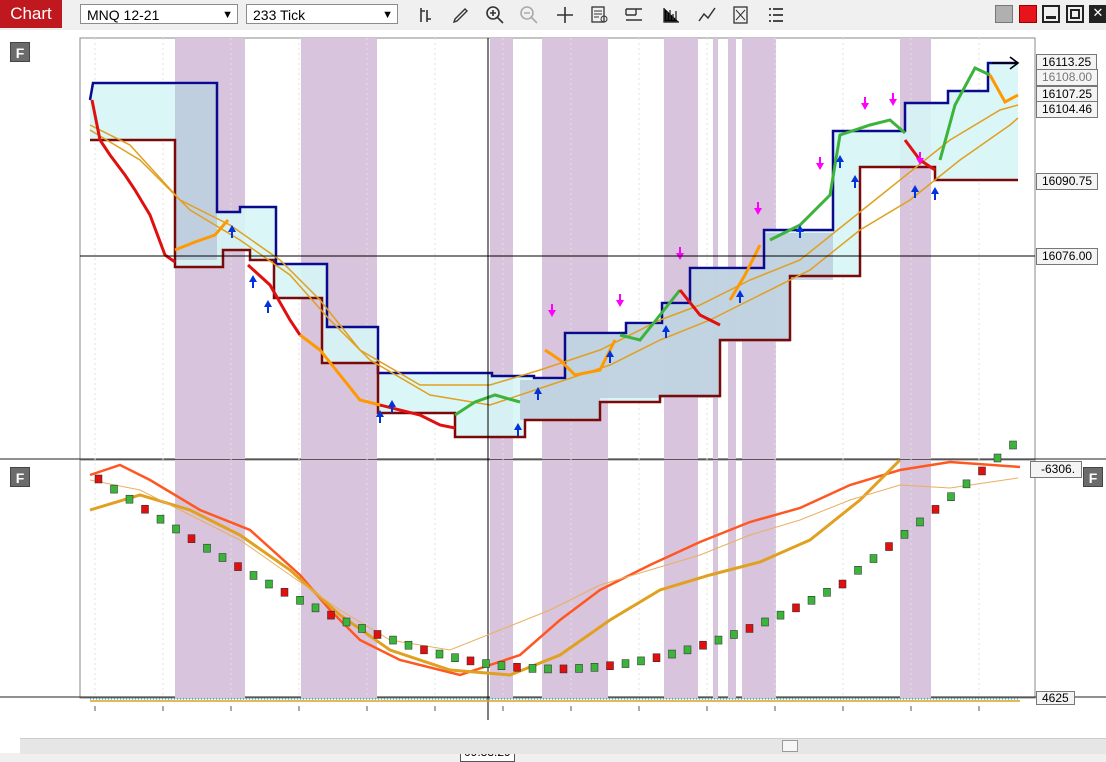 Image resolution: width=1106 pixels, height=762 pixels. Describe the element at coordinates (1055, 698) in the screenshot. I see `indicator-bottom-label: 4625` at that location.